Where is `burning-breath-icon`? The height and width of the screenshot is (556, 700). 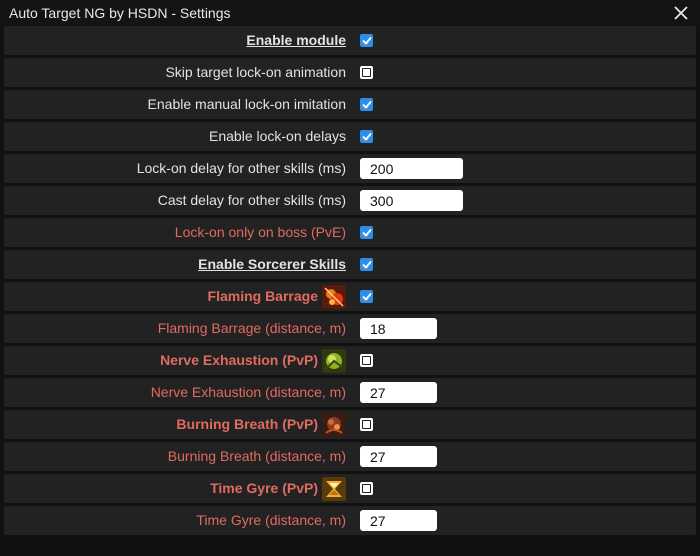 burning-breath-icon is located at coordinates (334, 424).